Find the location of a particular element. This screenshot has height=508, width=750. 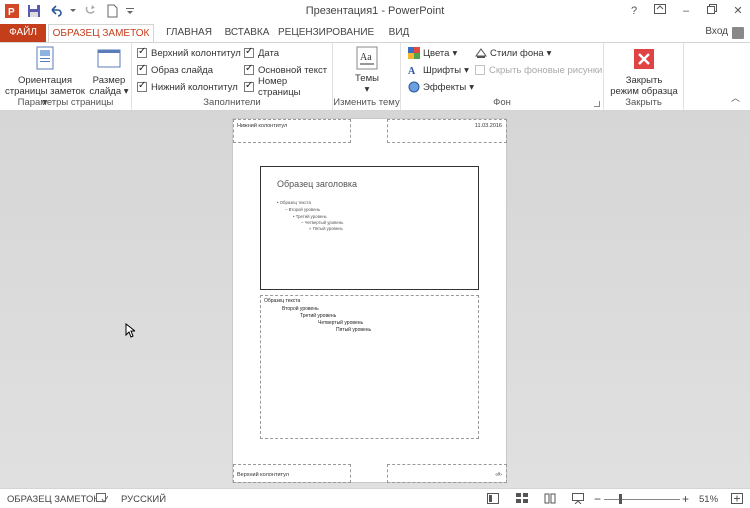

language-label: РУССКИЙ is located at coordinates (143, 499).